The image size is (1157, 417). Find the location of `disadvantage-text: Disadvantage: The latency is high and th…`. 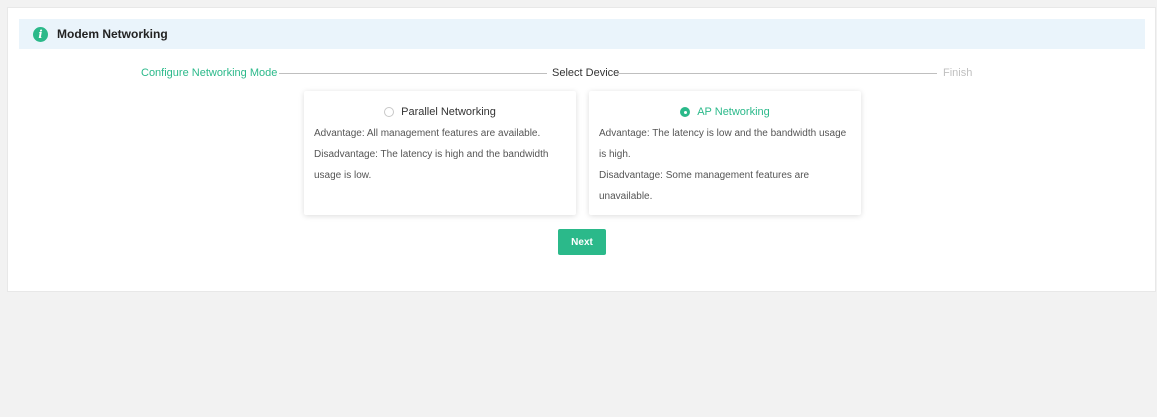

disadvantage-text: Disadvantage: The latency is high and th… is located at coordinates (431, 165).